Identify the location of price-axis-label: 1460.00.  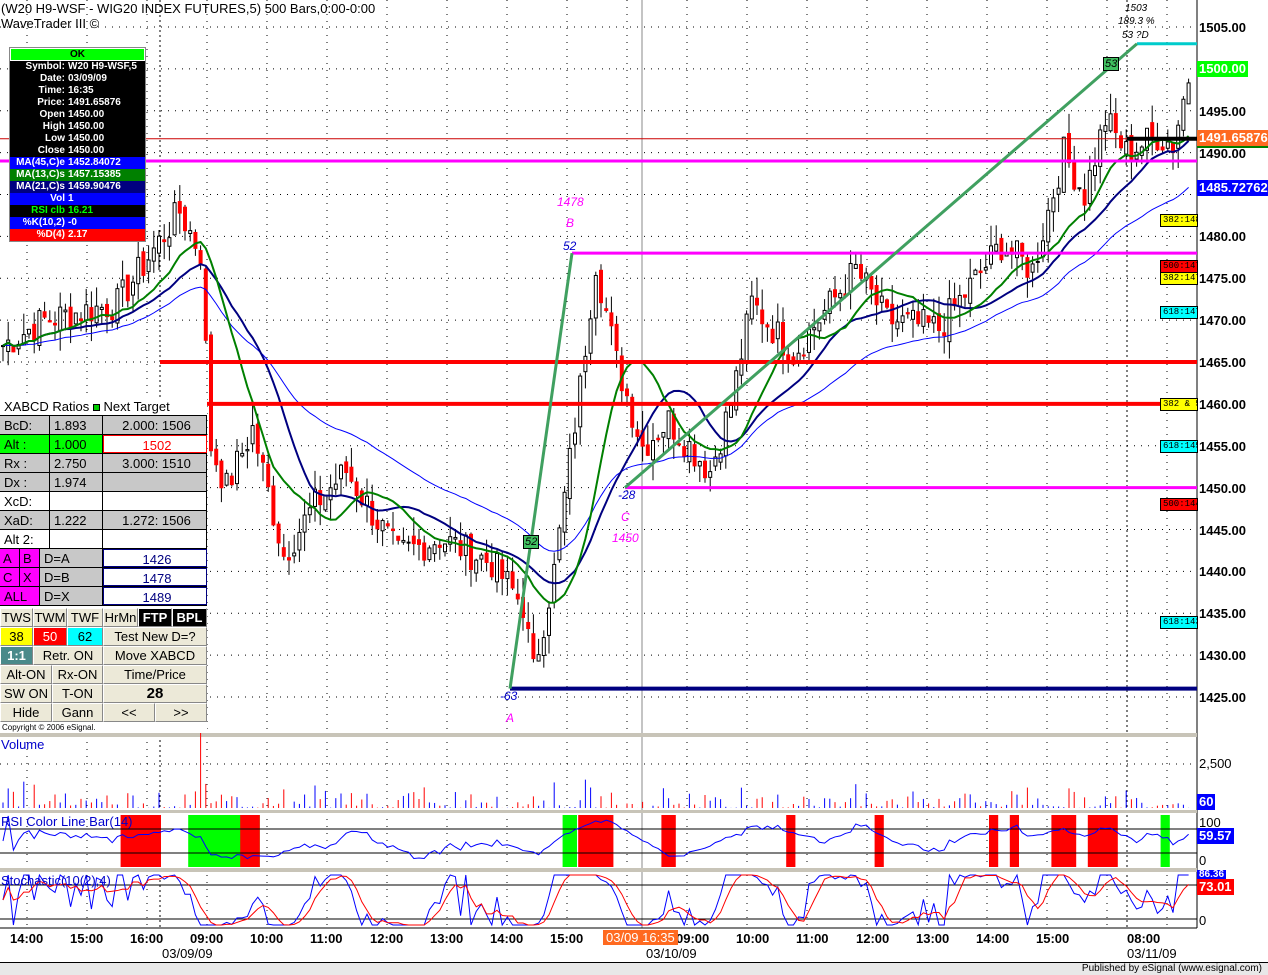
(1222, 404).